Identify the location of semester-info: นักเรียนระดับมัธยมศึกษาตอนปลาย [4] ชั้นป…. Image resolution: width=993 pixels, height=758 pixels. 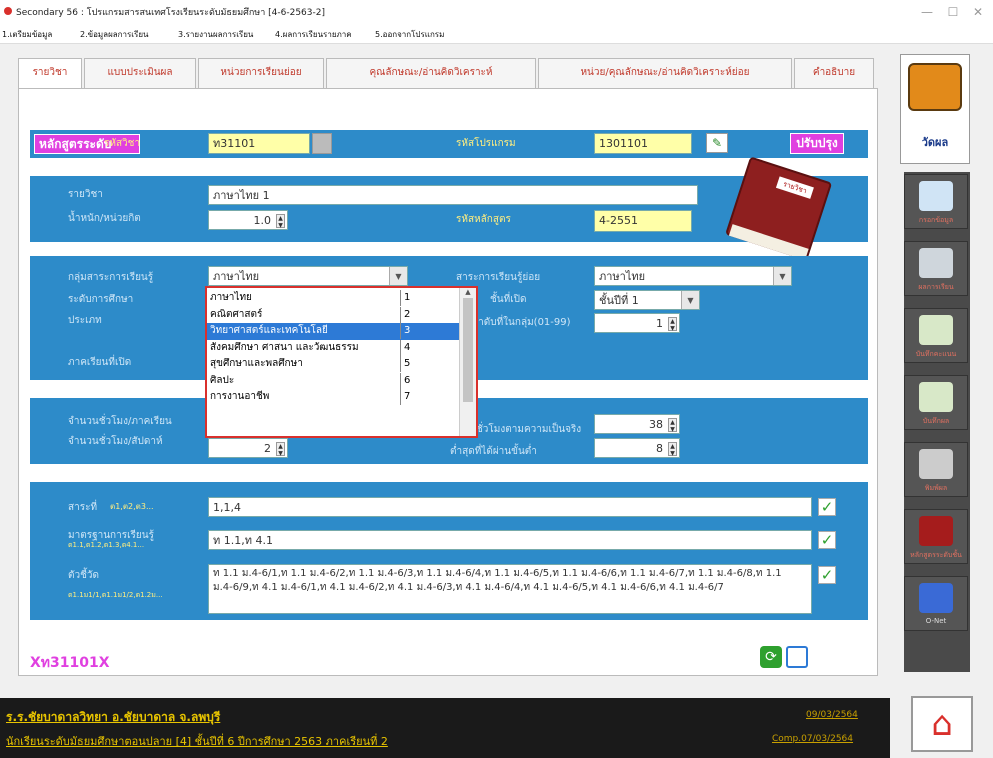
(197, 741).